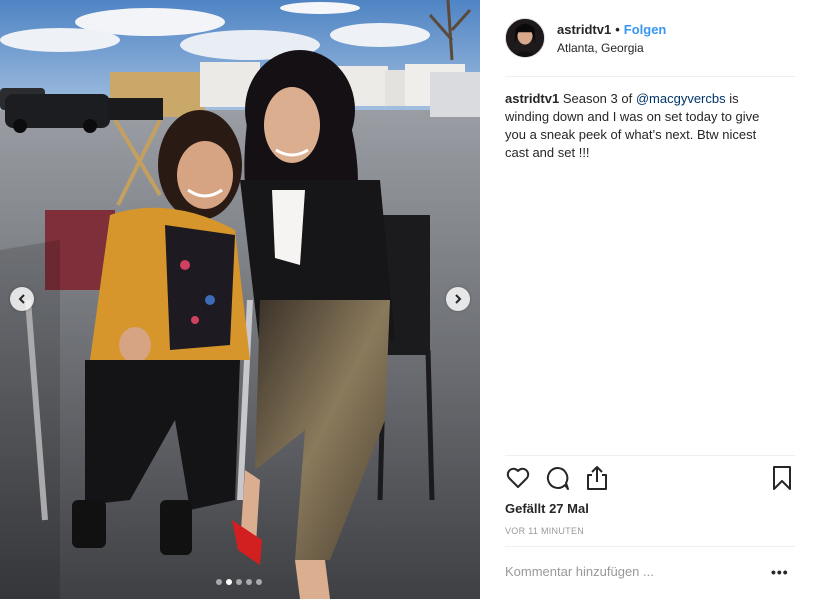 The width and height of the screenshot is (815, 599). What do you see at coordinates (597, 98) in the screenshot?
I see `caption-text: Season 3 of` at bounding box center [597, 98].